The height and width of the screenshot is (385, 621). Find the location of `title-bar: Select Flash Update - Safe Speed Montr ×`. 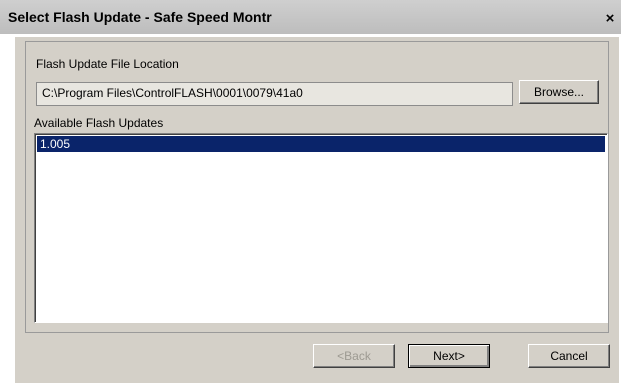

title-bar: Select Flash Update - Safe Speed Montr × is located at coordinates (310, 17).